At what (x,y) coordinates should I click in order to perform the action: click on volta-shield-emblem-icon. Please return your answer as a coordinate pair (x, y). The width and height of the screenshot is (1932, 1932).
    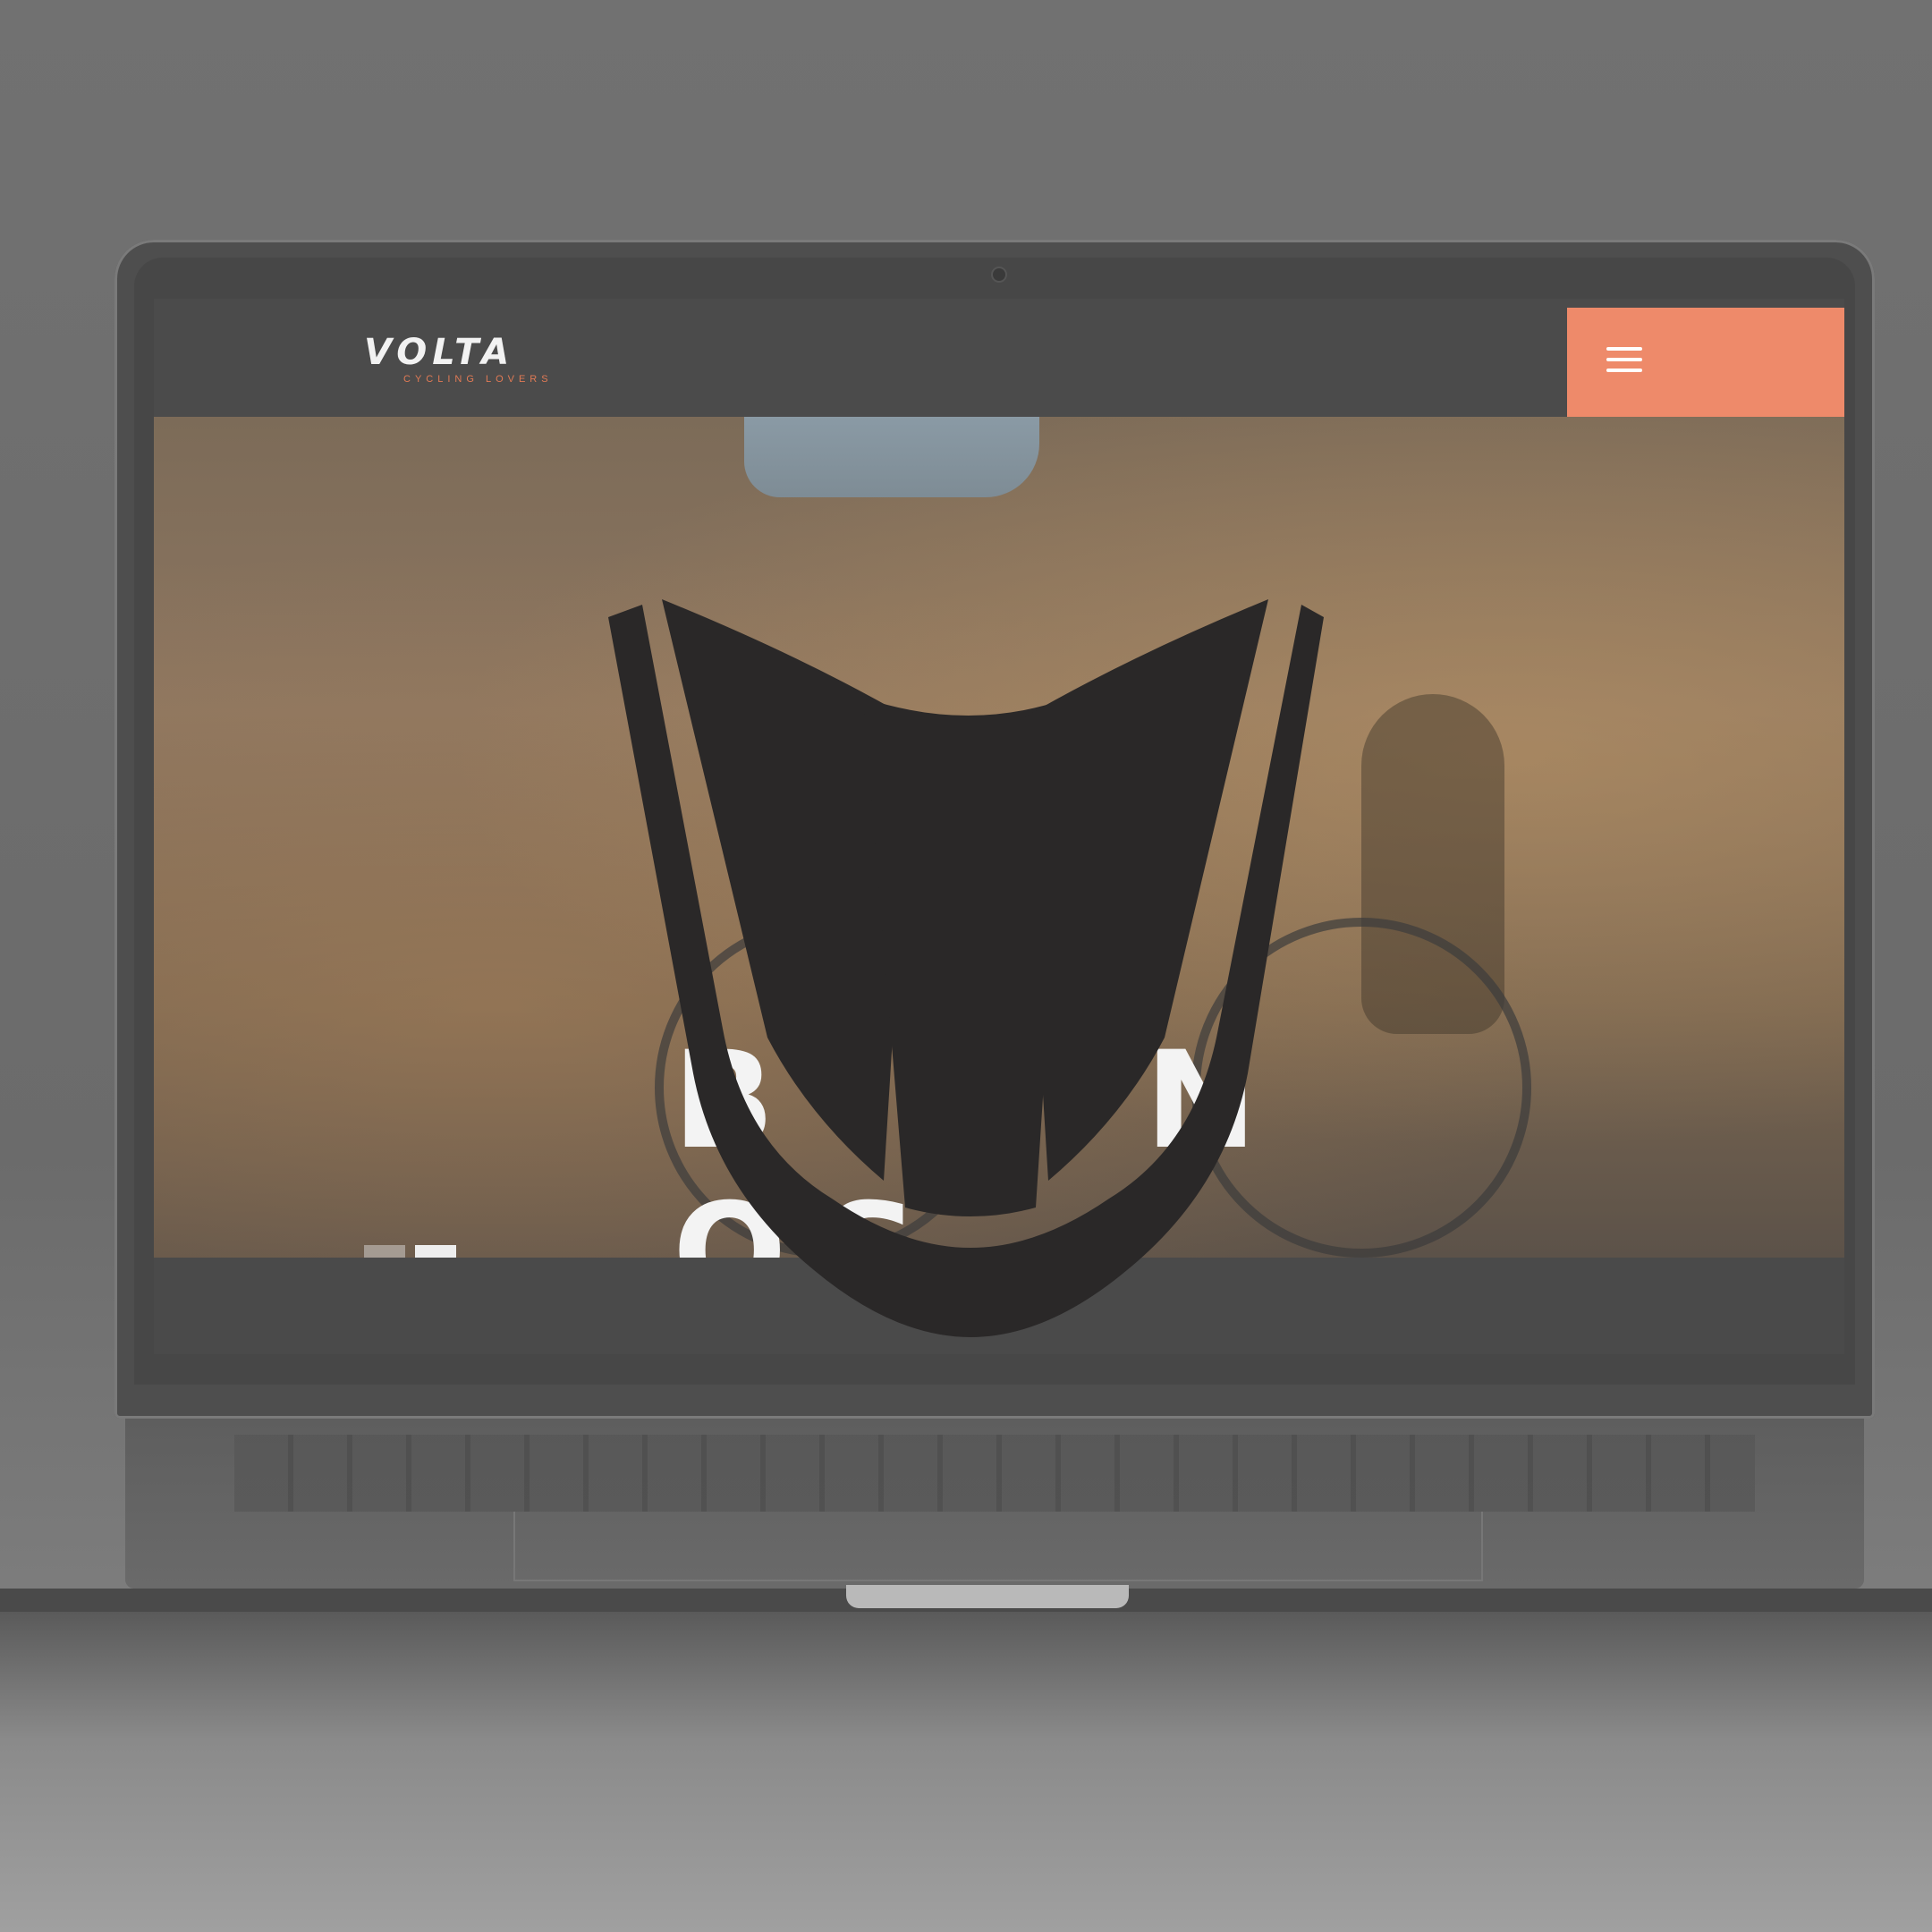
    Looking at the image, I should click on (966, 968).